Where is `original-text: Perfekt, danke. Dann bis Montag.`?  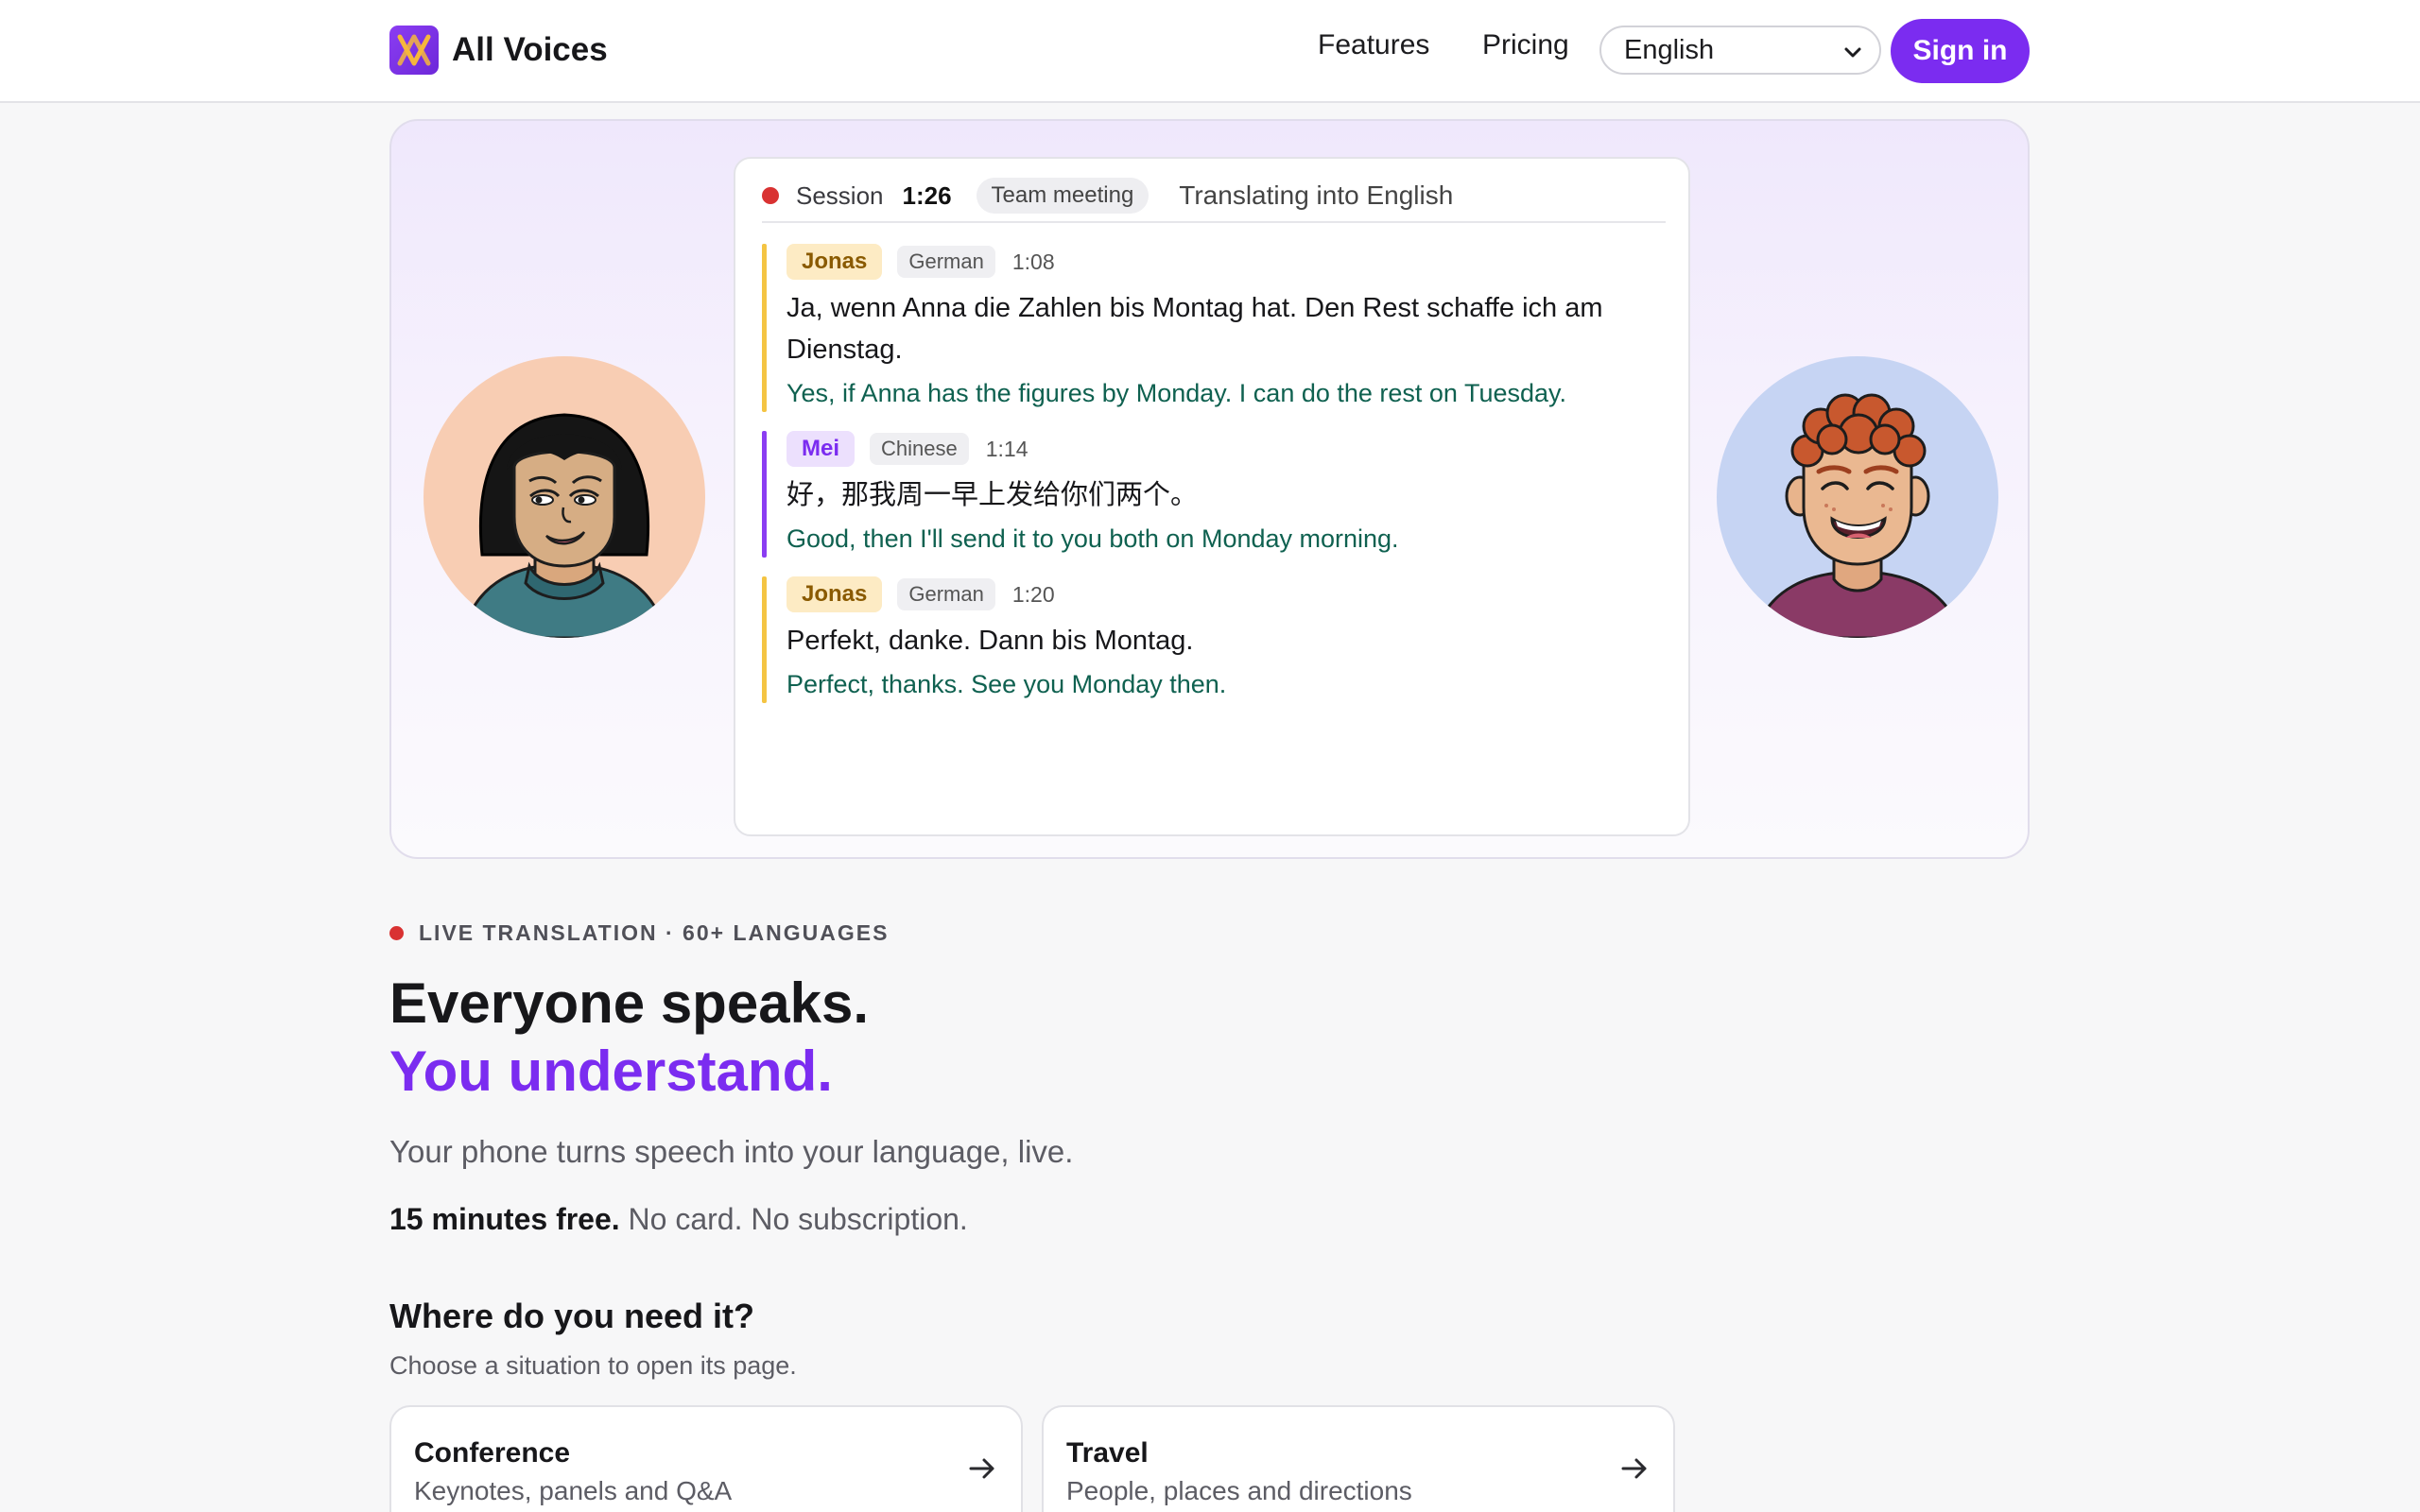 original-text: Perfekt, danke. Dann bis Montag. is located at coordinates (990, 641).